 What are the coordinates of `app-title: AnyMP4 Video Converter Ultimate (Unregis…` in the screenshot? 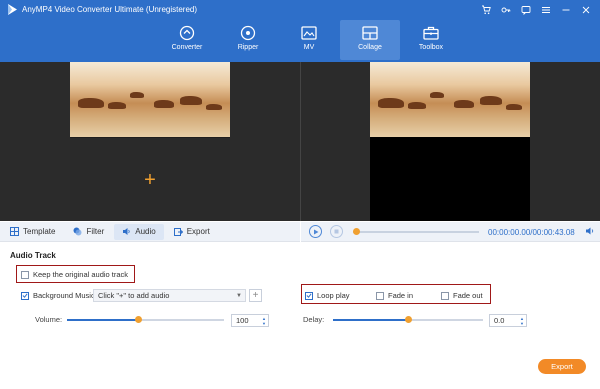 It's located at (110, 9).